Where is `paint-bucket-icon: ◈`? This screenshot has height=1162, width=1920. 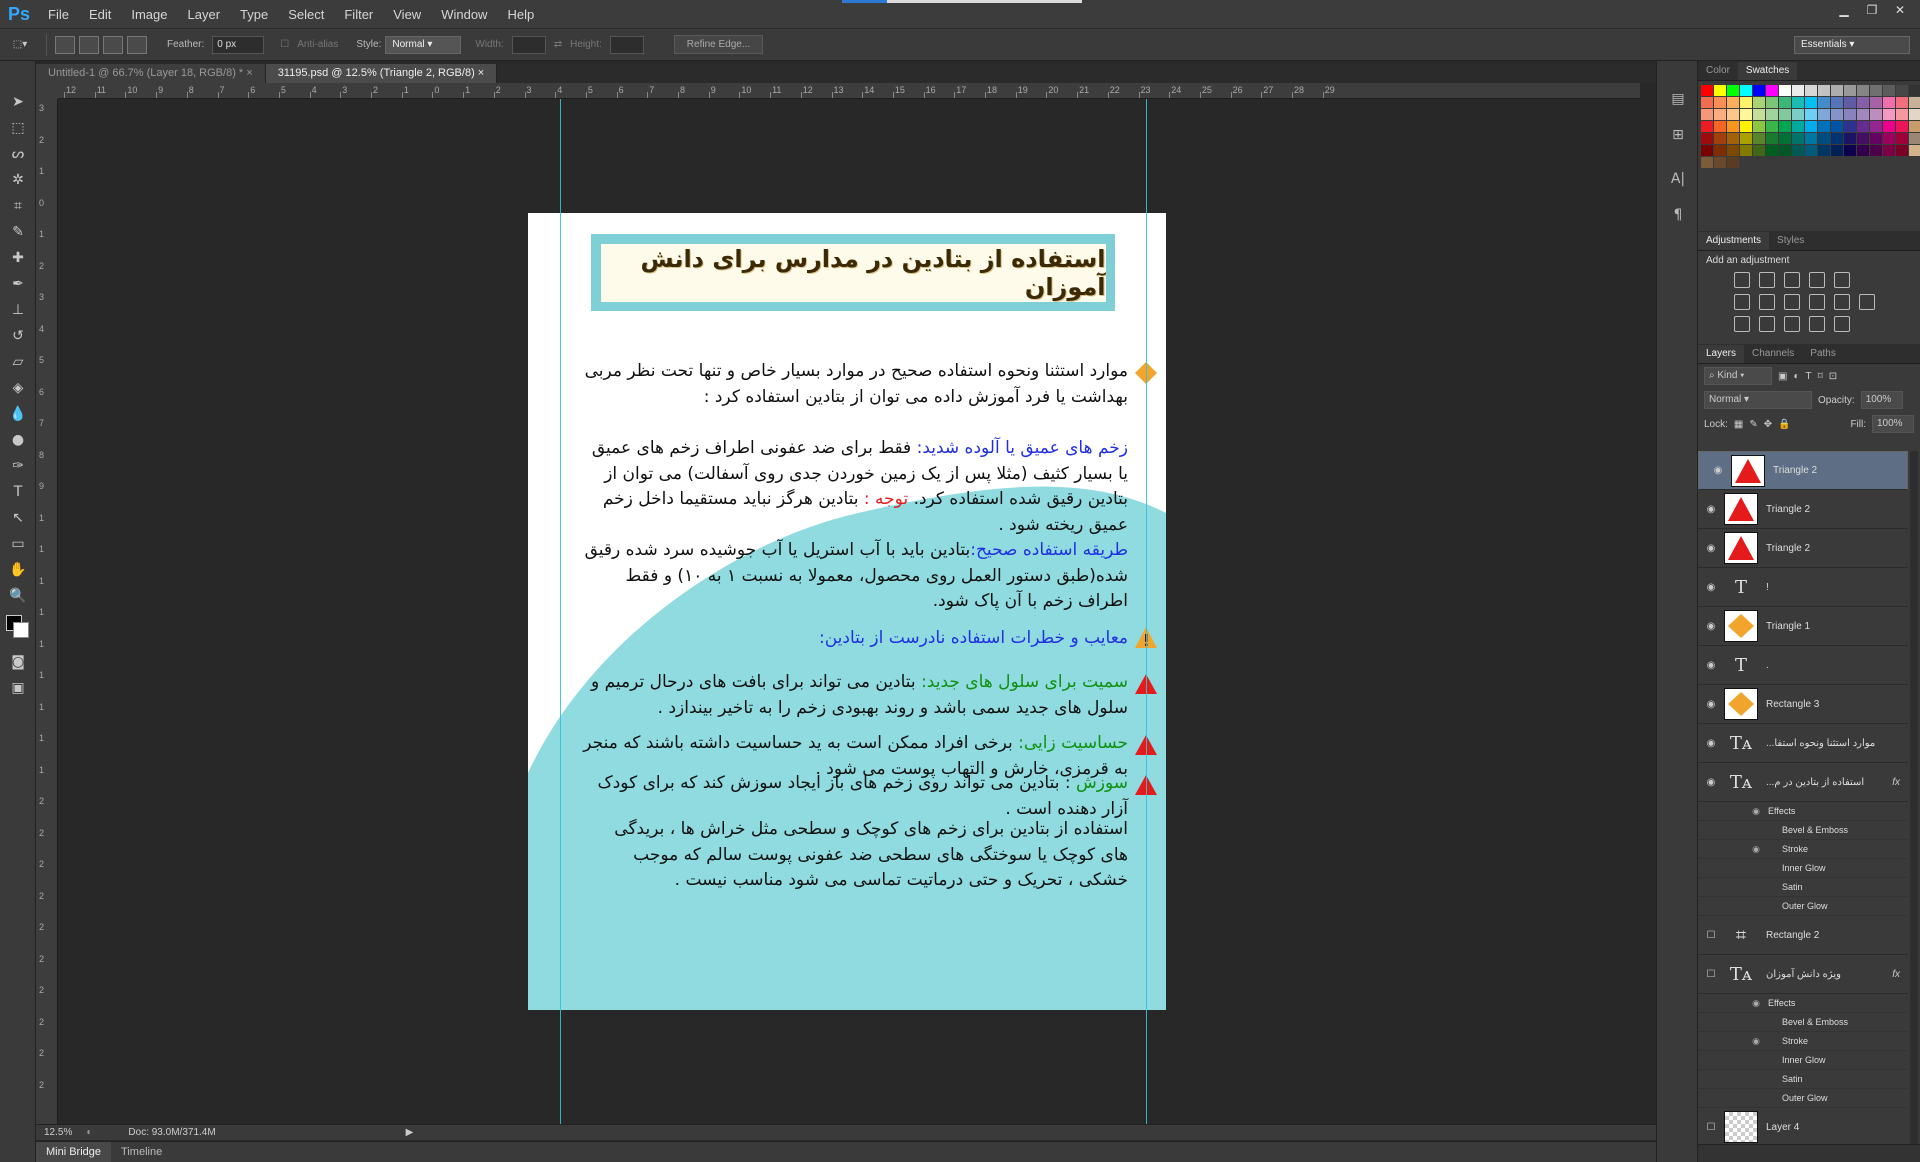 paint-bucket-icon: ◈ is located at coordinates (18, 388).